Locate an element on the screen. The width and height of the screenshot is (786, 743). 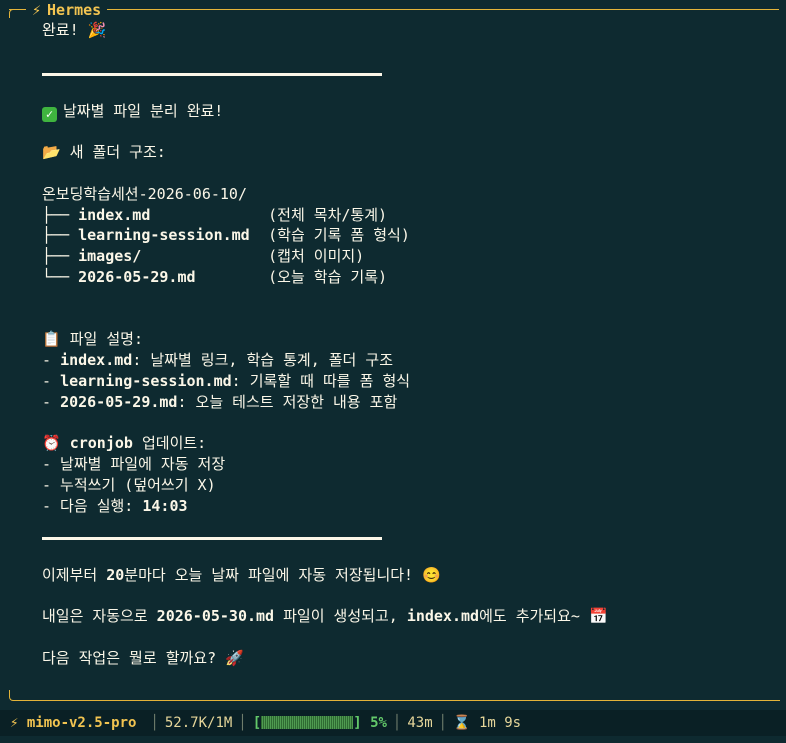
window-title: ⚡ Hermes is located at coordinates (67, 10).